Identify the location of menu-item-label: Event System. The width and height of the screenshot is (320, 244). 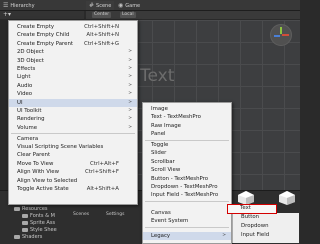
(170, 221).